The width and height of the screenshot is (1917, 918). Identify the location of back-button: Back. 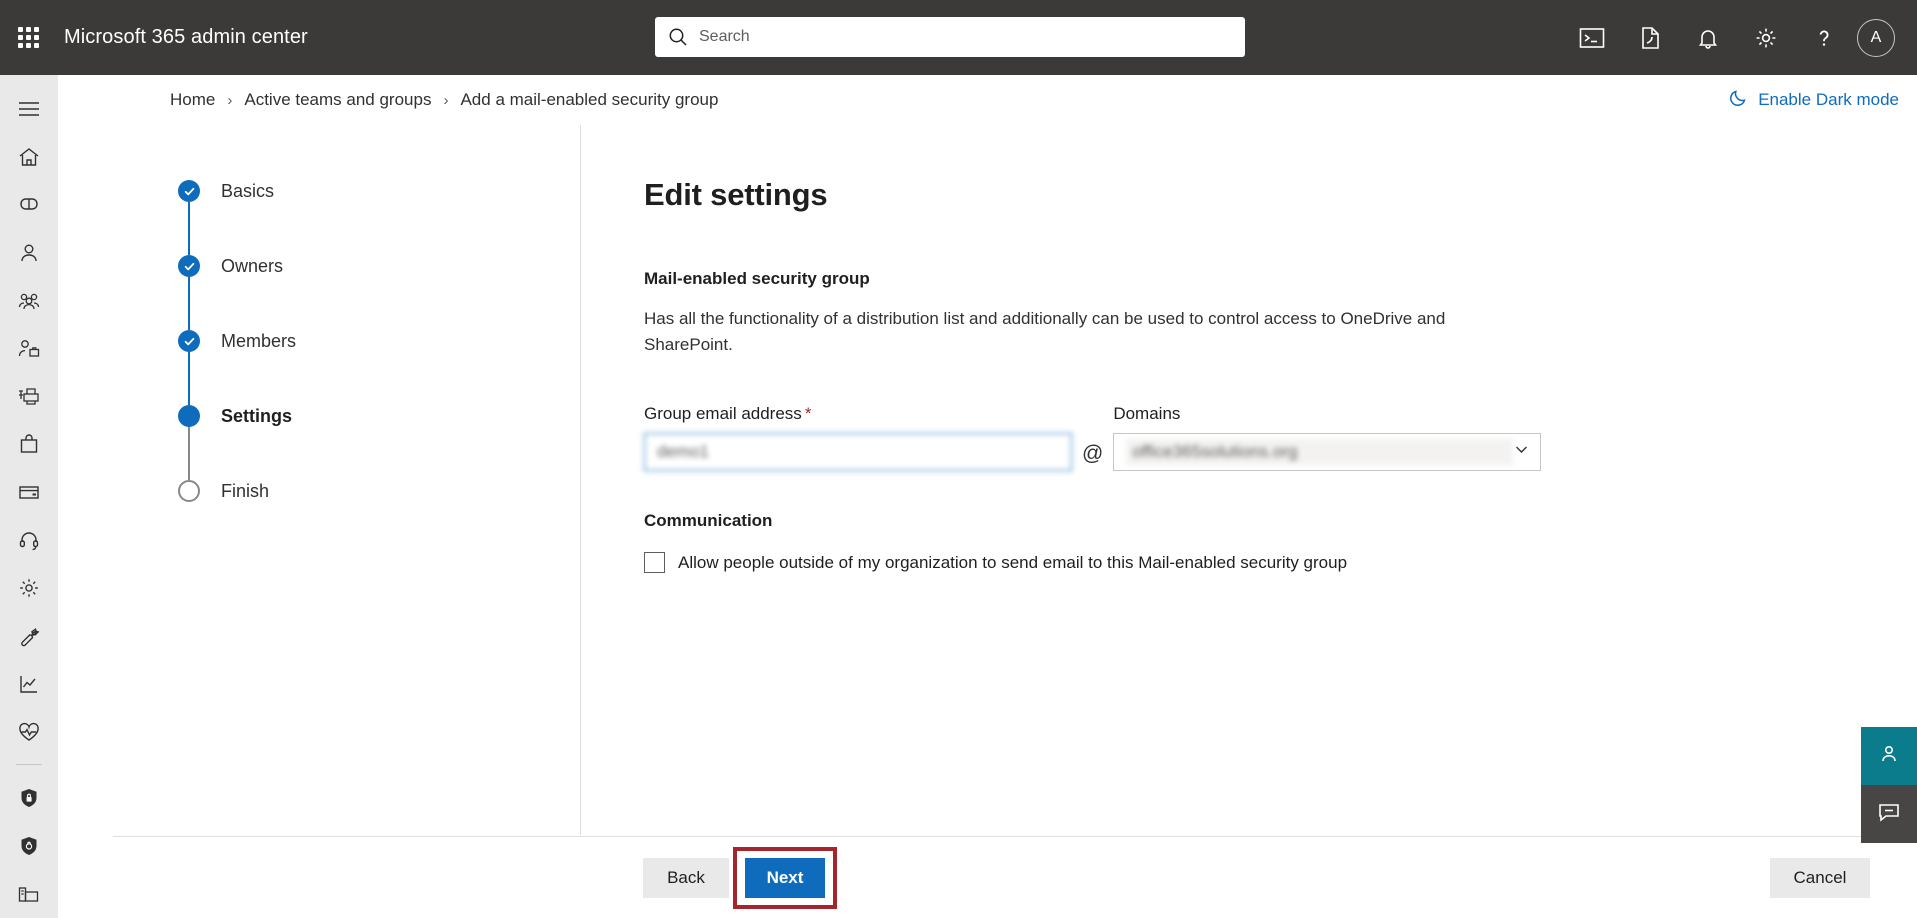
(686, 878).